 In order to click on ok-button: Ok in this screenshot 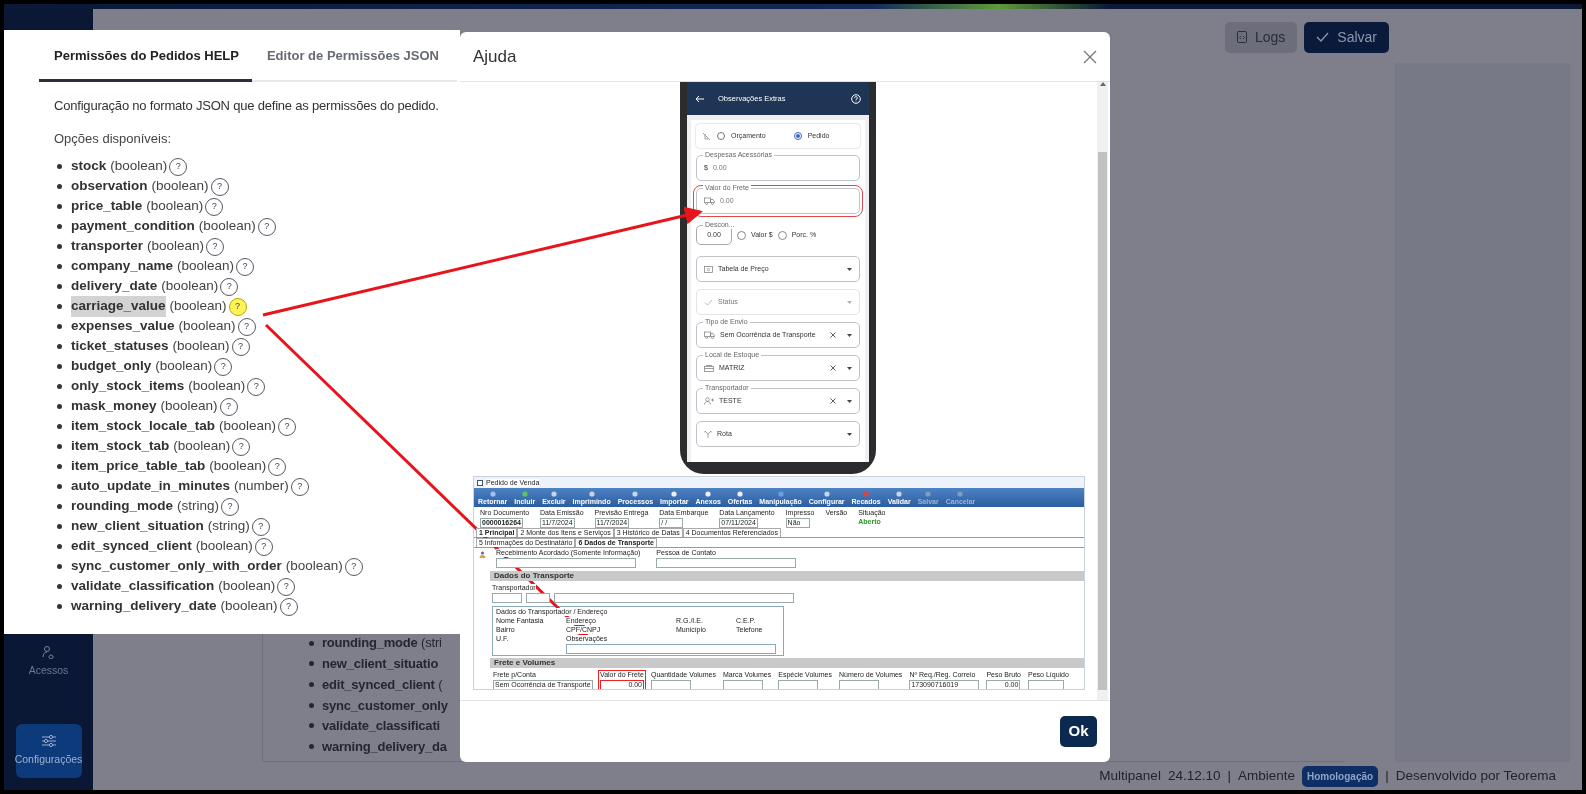, I will do `click(1078, 731)`.